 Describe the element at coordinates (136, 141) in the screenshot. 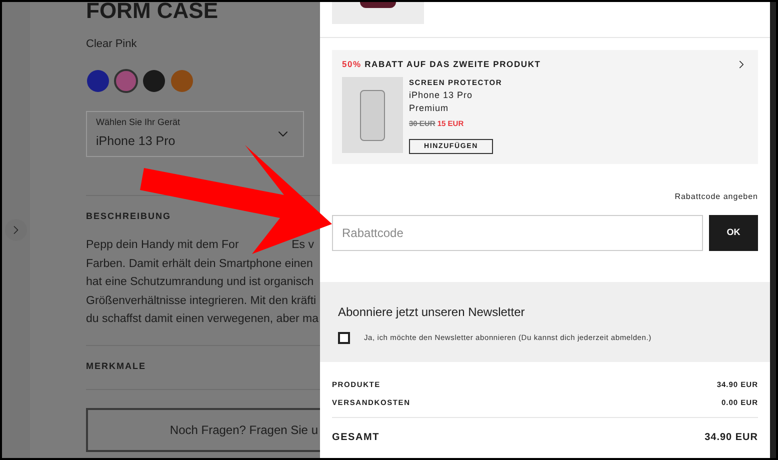

I see `select-value: iPhone 13 Pro` at that location.